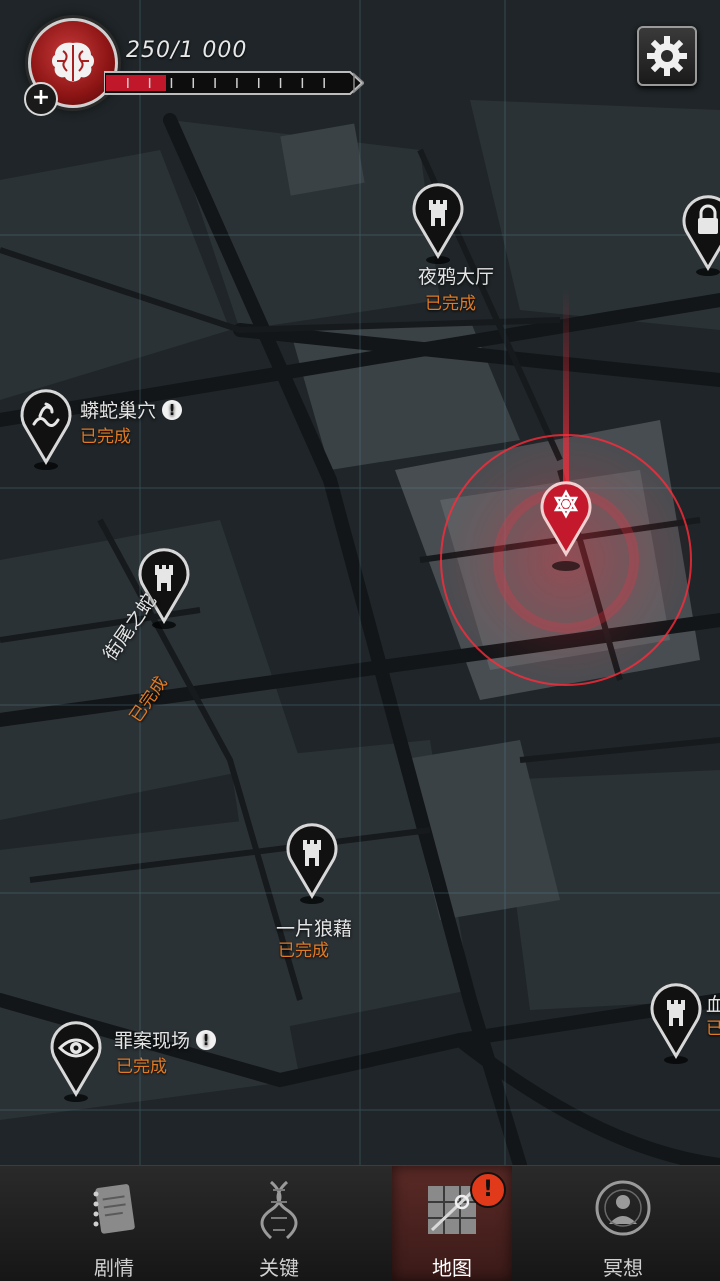  I want to click on add-energy-button: +, so click(41, 99).